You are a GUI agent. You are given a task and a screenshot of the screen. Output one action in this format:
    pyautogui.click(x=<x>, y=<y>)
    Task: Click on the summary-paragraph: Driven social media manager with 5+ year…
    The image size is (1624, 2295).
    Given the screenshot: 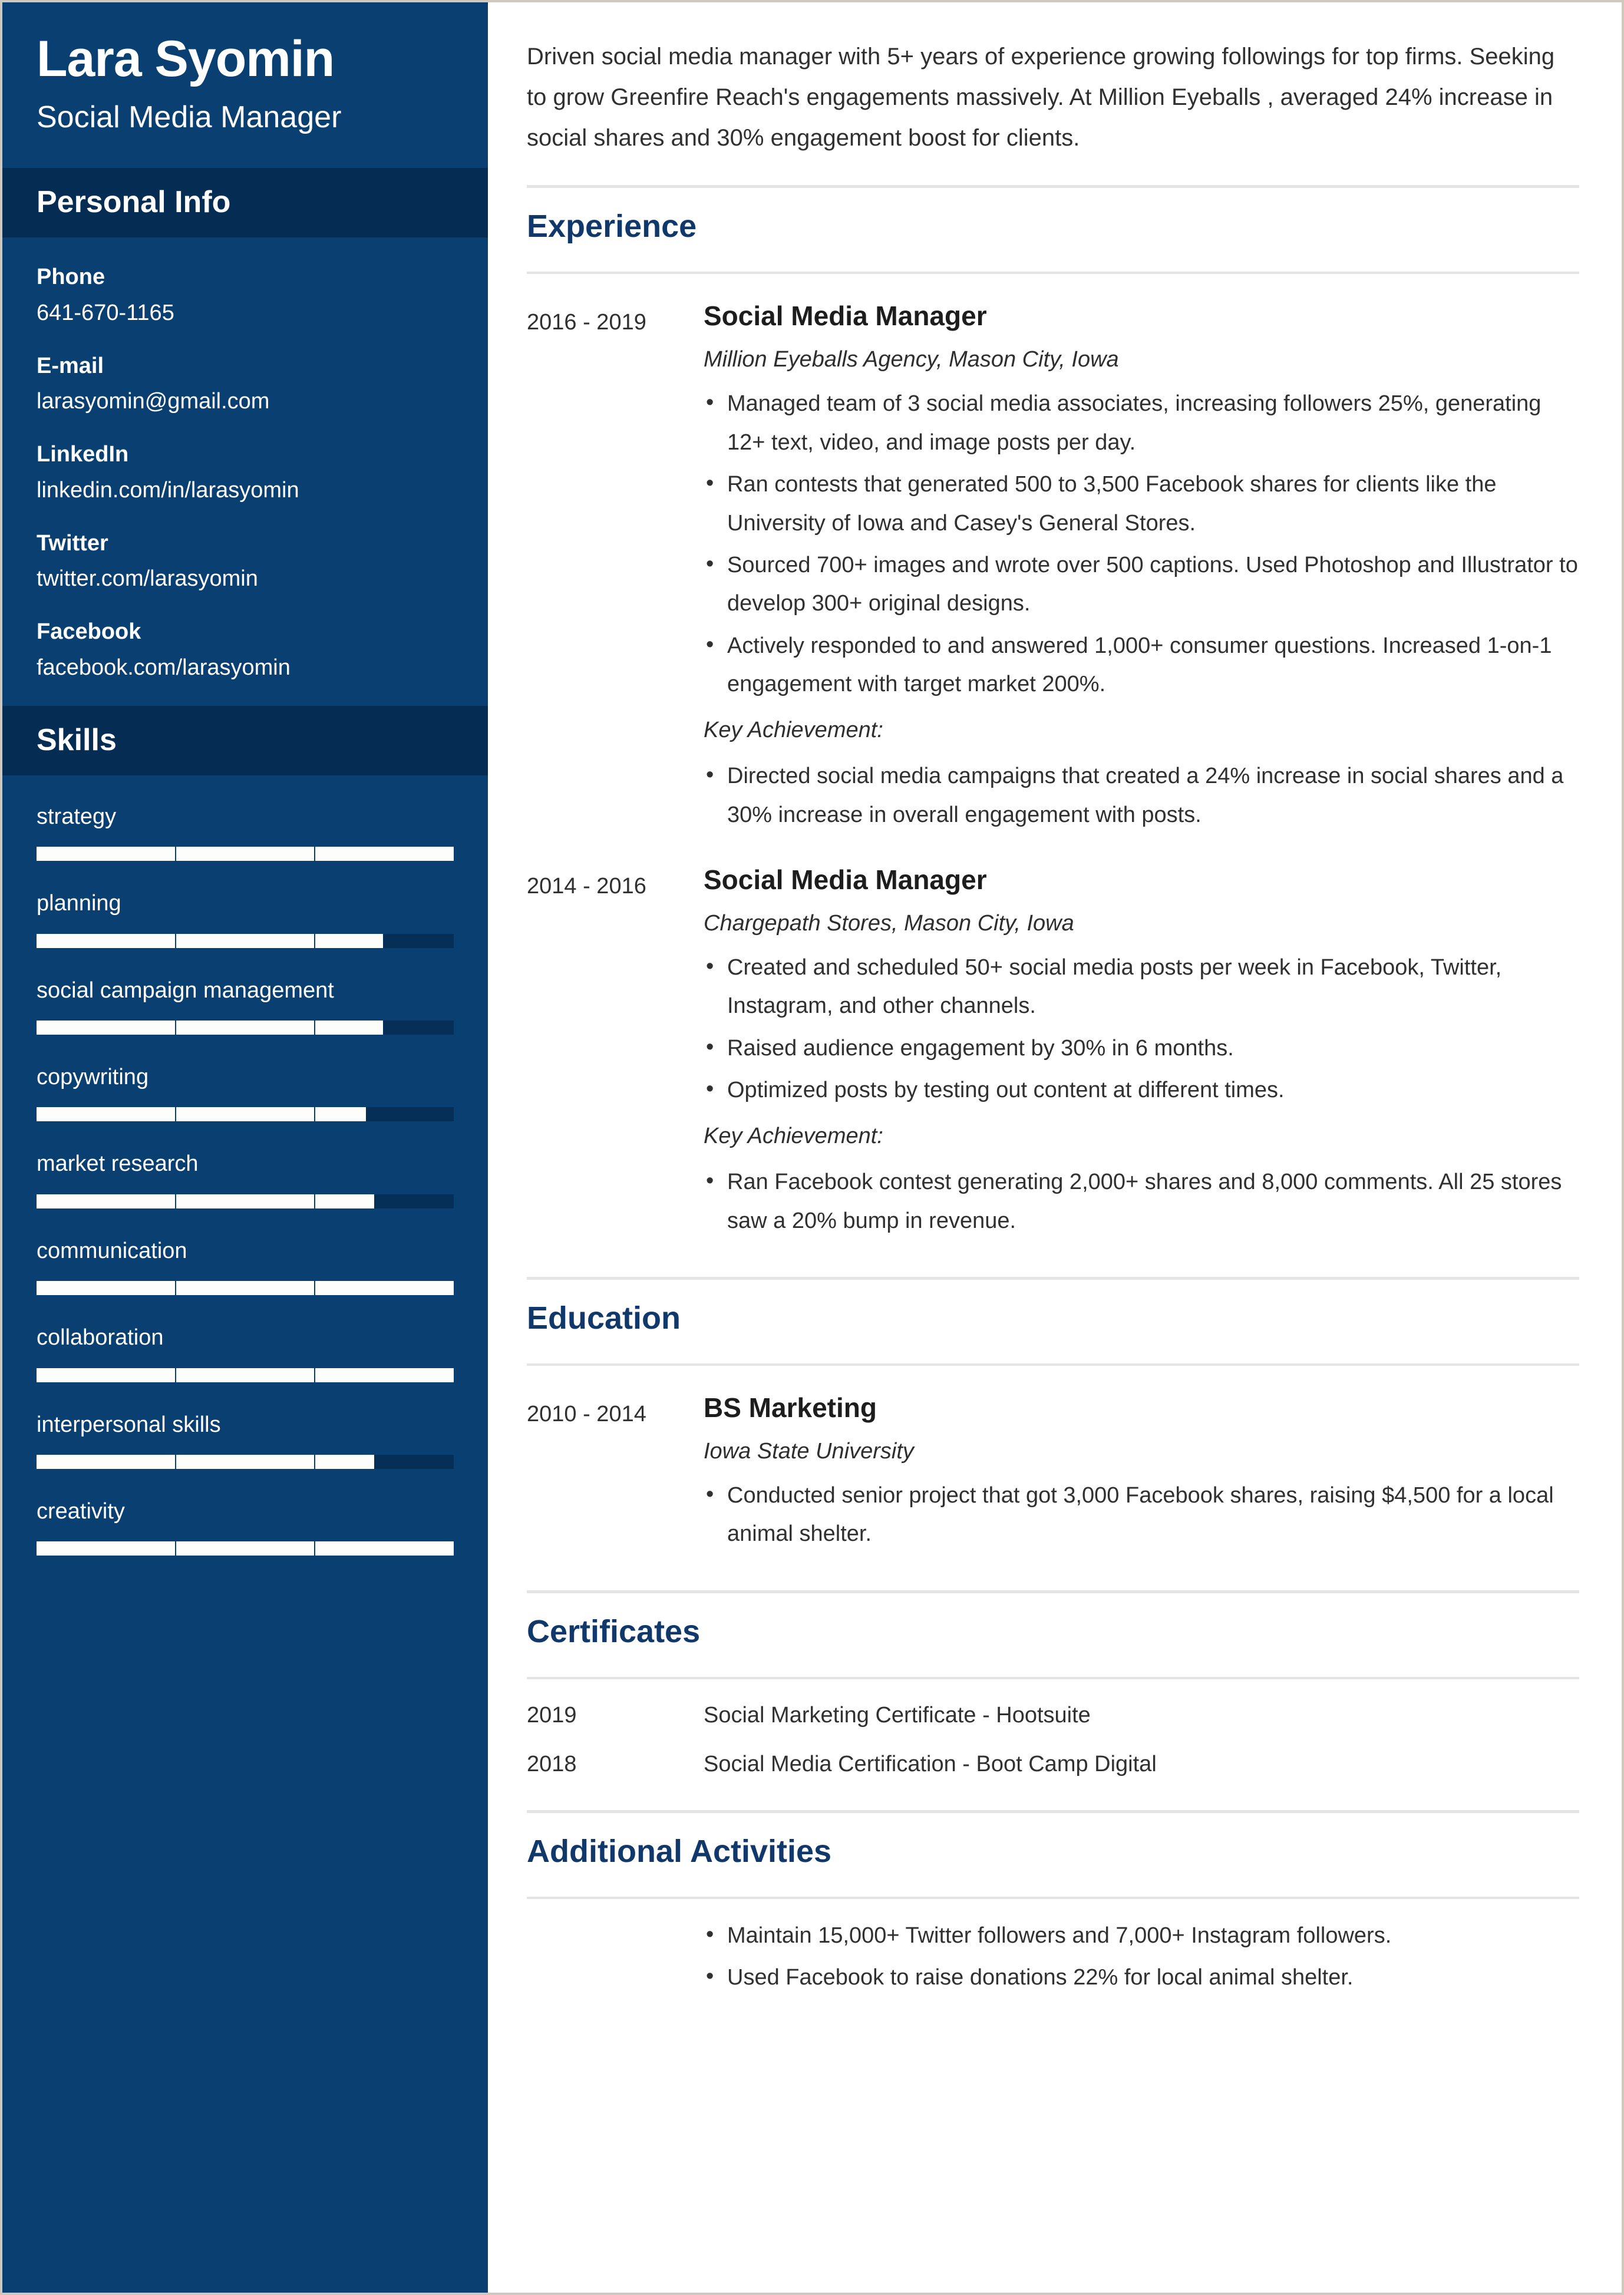 What is the action you would take?
    pyautogui.click(x=1041, y=97)
    